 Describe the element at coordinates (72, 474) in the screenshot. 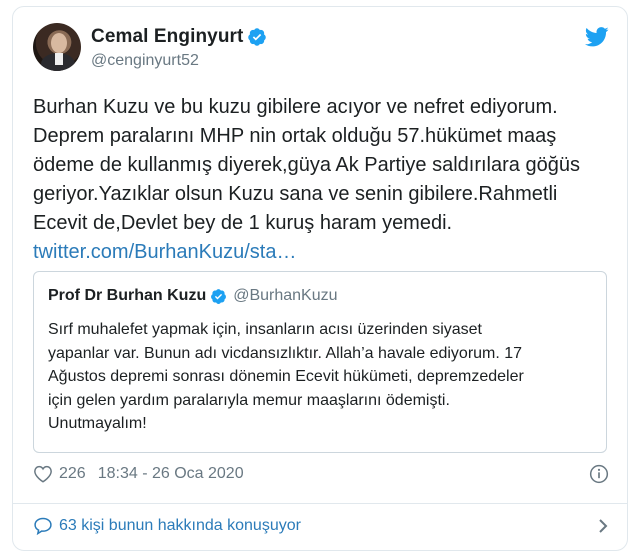

I see `like-count: 226` at that location.